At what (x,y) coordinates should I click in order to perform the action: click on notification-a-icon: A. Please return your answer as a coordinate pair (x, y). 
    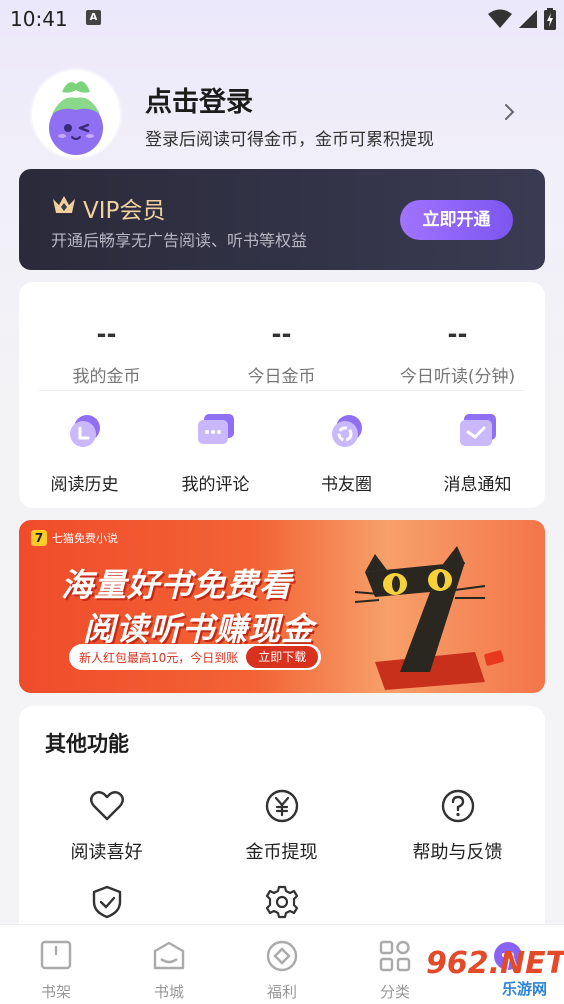
    Looking at the image, I should click on (93, 17).